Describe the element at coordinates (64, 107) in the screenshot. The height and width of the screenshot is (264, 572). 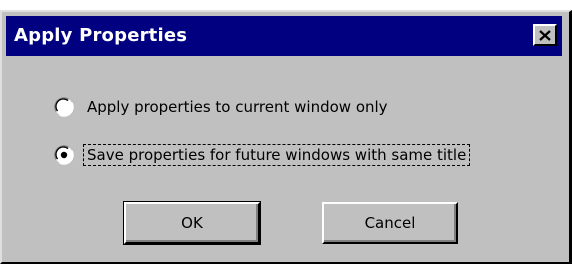
I see `radio-unchecked-icon` at that location.